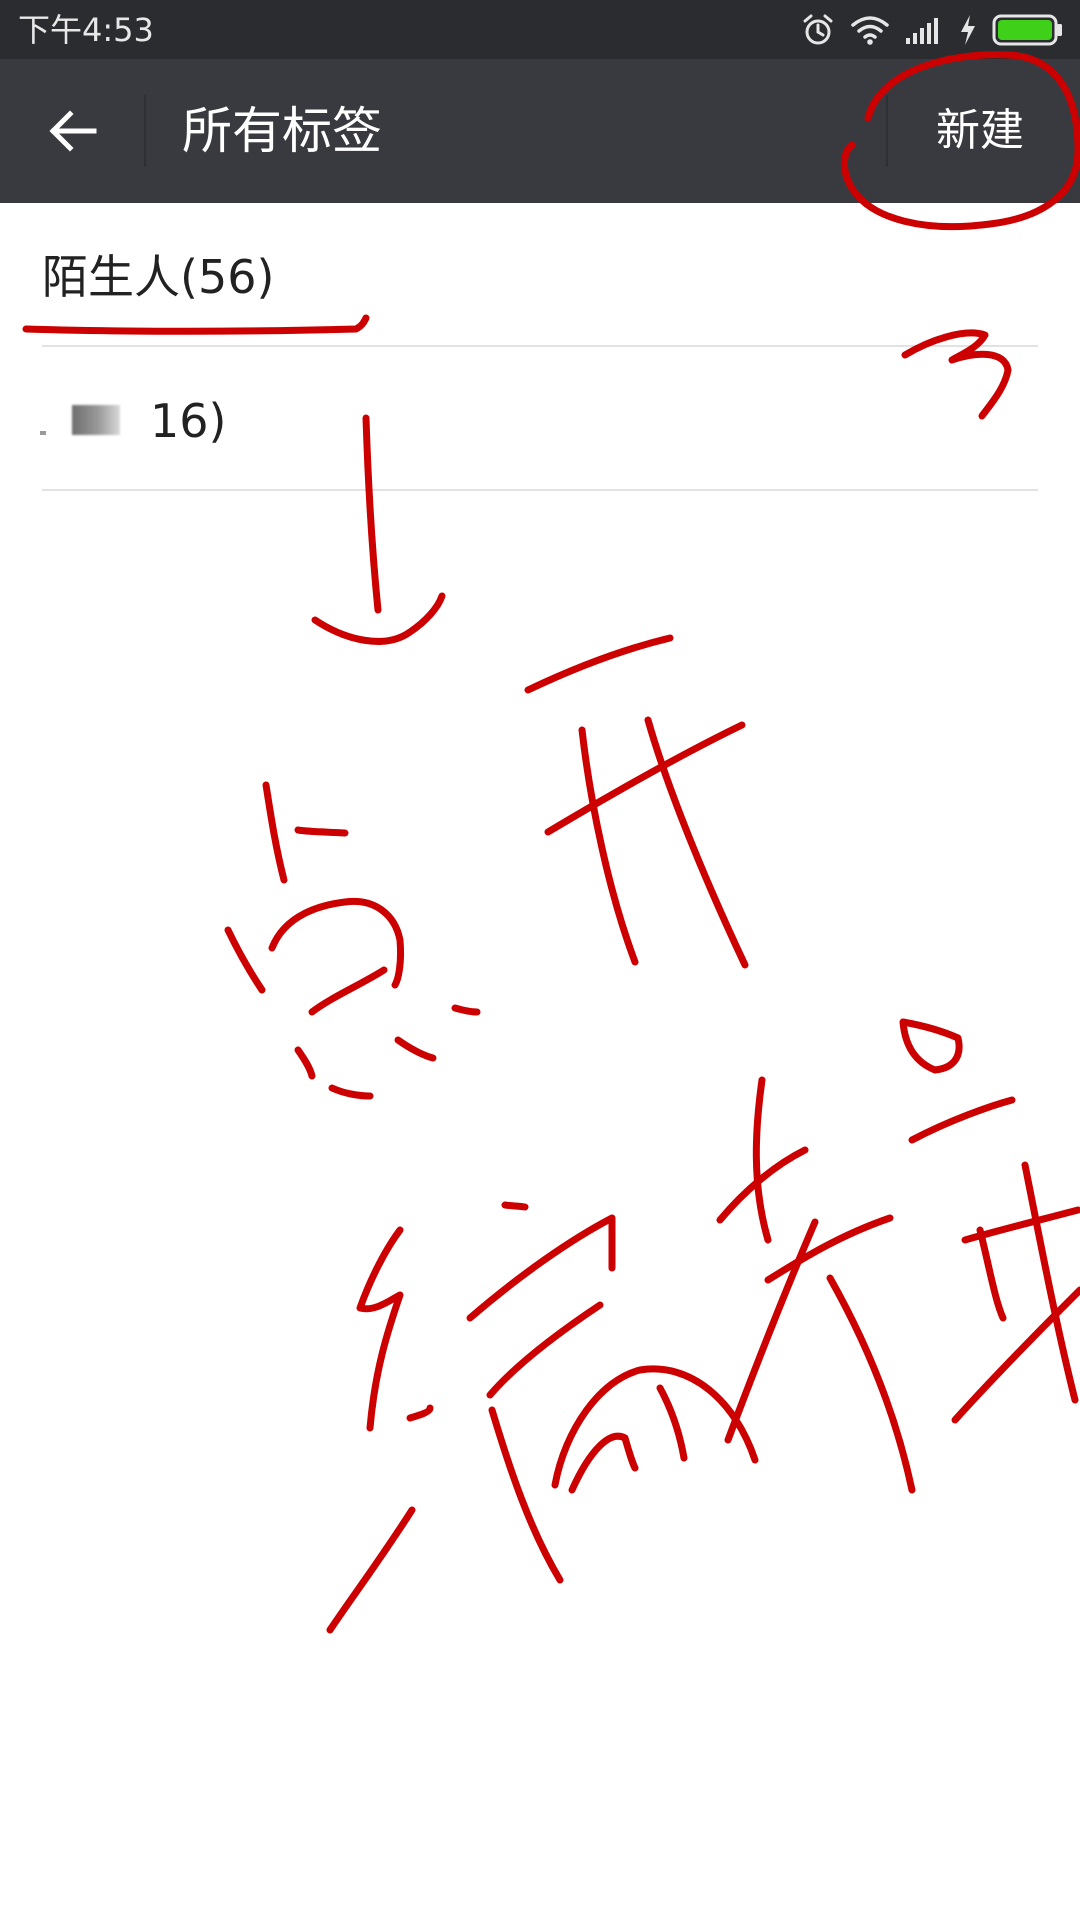 The image size is (1080, 1920). I want to click on new-tag-button: 新建, so click(980, 131).